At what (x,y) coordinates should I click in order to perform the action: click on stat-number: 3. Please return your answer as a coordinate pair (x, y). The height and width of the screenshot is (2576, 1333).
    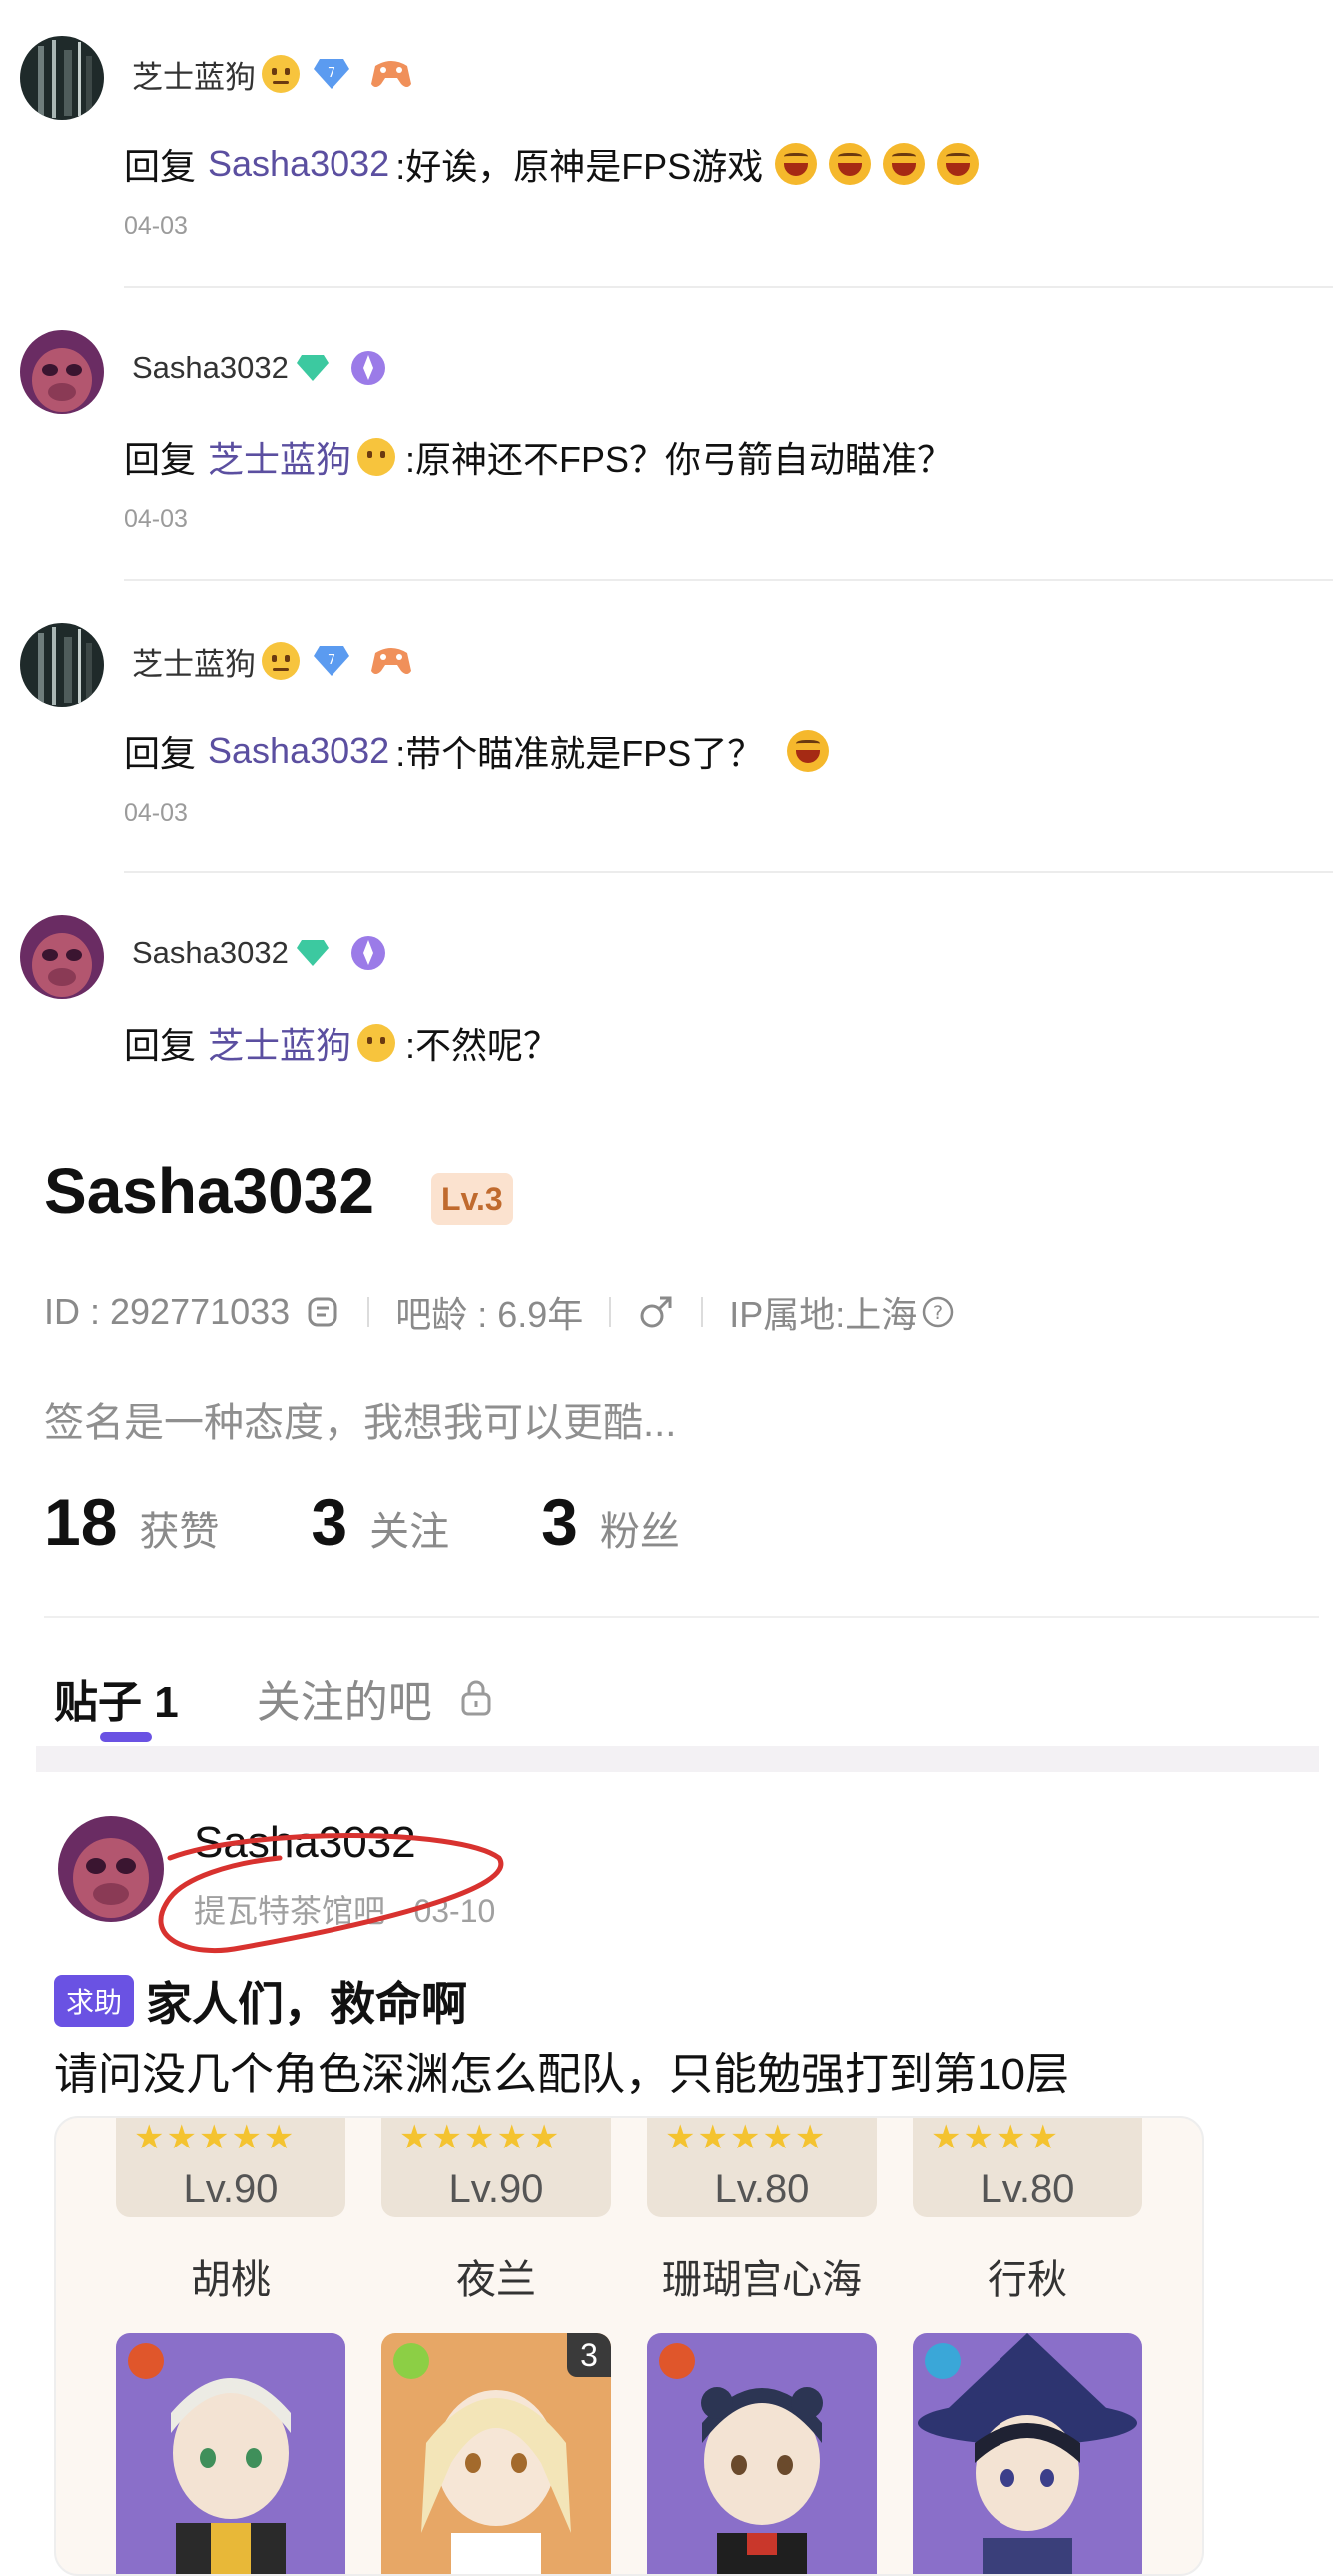
    Looking at the image, I should click on (329, 1522).